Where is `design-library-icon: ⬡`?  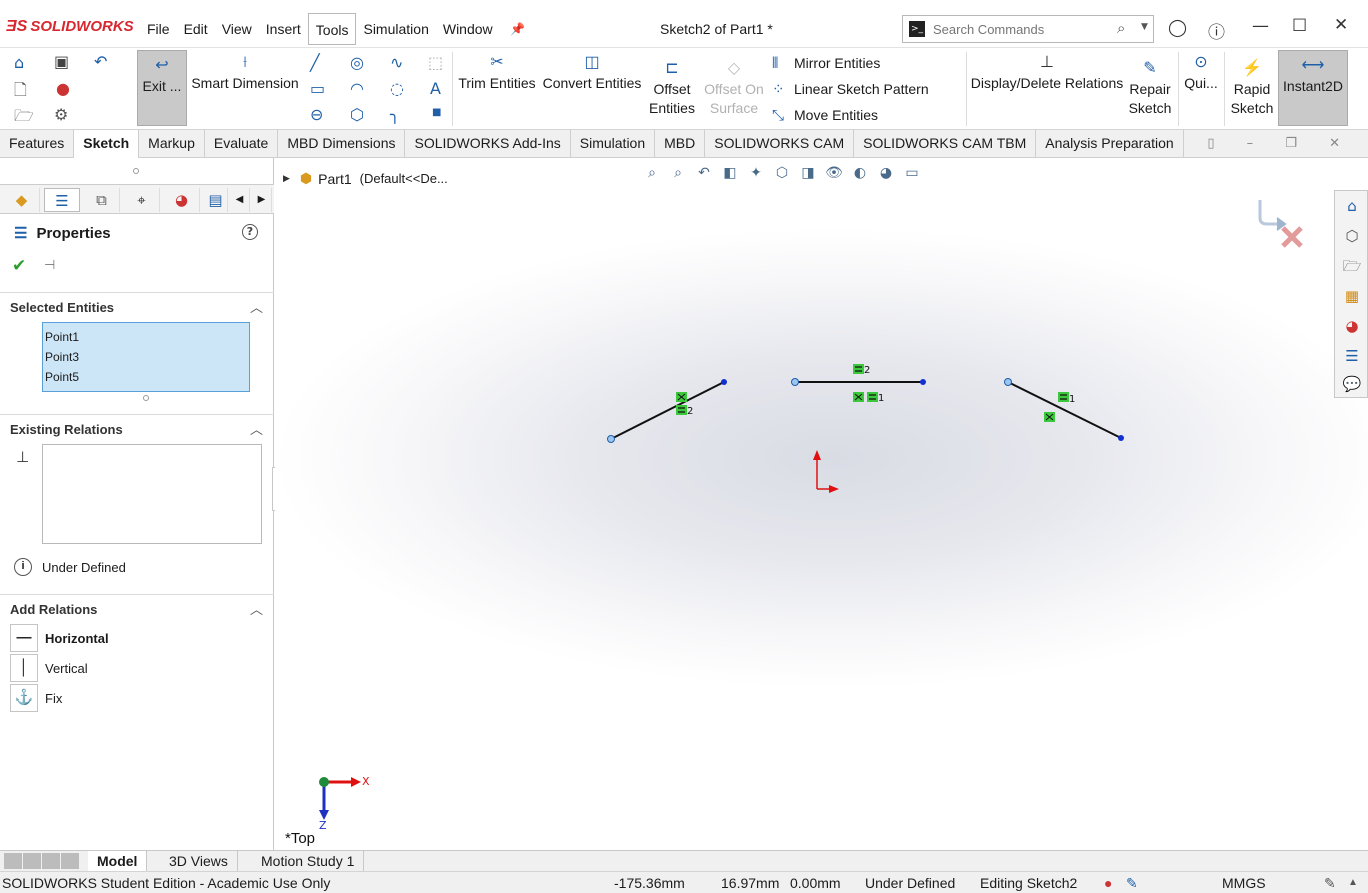
design-library-icon: ⬡ is located at coordinates (1352, 236).